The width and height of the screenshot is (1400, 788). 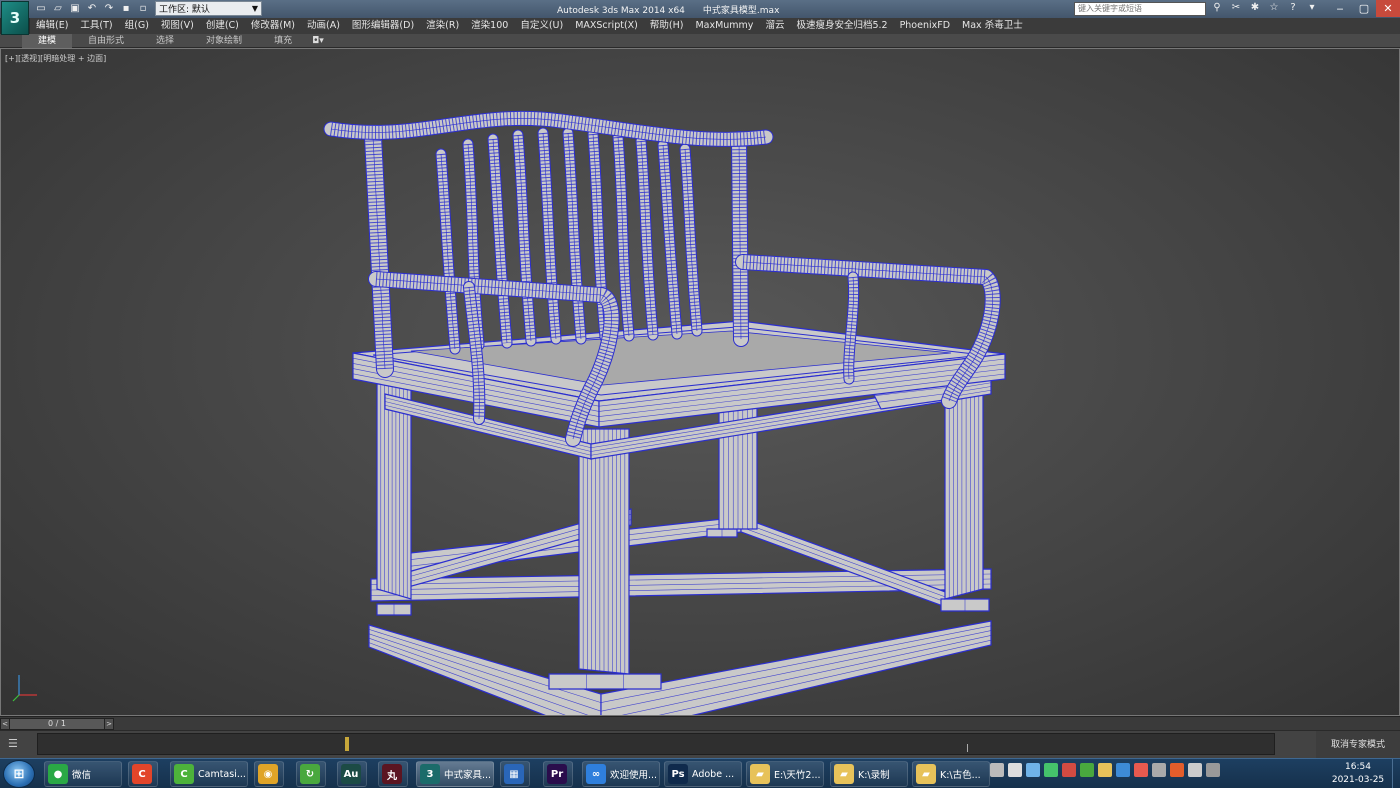 What do you see at coordinates (208, 8) in the screenshot?
I see `workspace-dropdown: 工作区: 默认 ▼` at bounding box center [208, 8].